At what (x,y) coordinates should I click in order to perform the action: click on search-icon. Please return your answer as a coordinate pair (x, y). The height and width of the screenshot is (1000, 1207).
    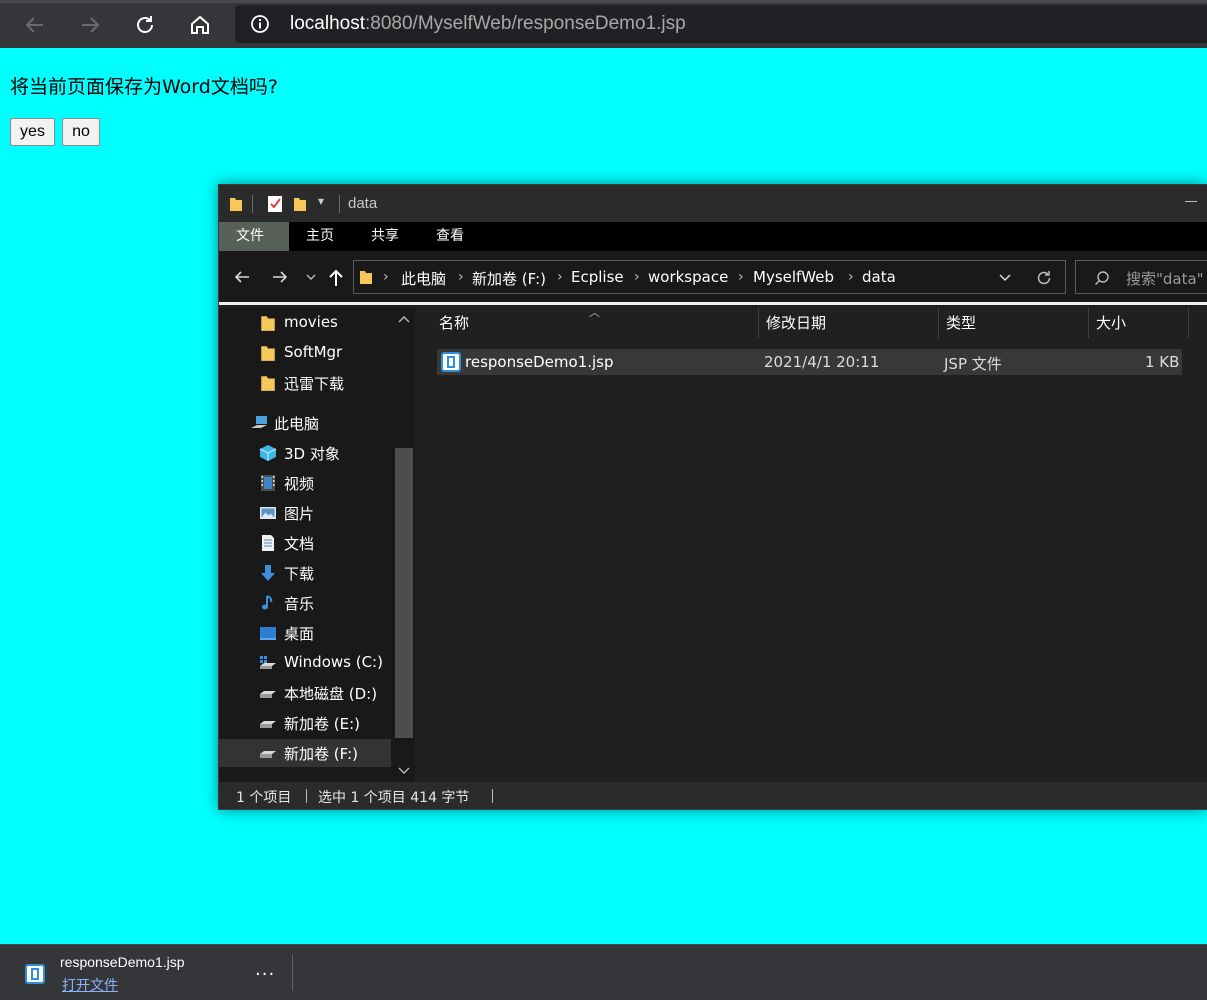
    Looking at the image, I should click on (1102, 278).